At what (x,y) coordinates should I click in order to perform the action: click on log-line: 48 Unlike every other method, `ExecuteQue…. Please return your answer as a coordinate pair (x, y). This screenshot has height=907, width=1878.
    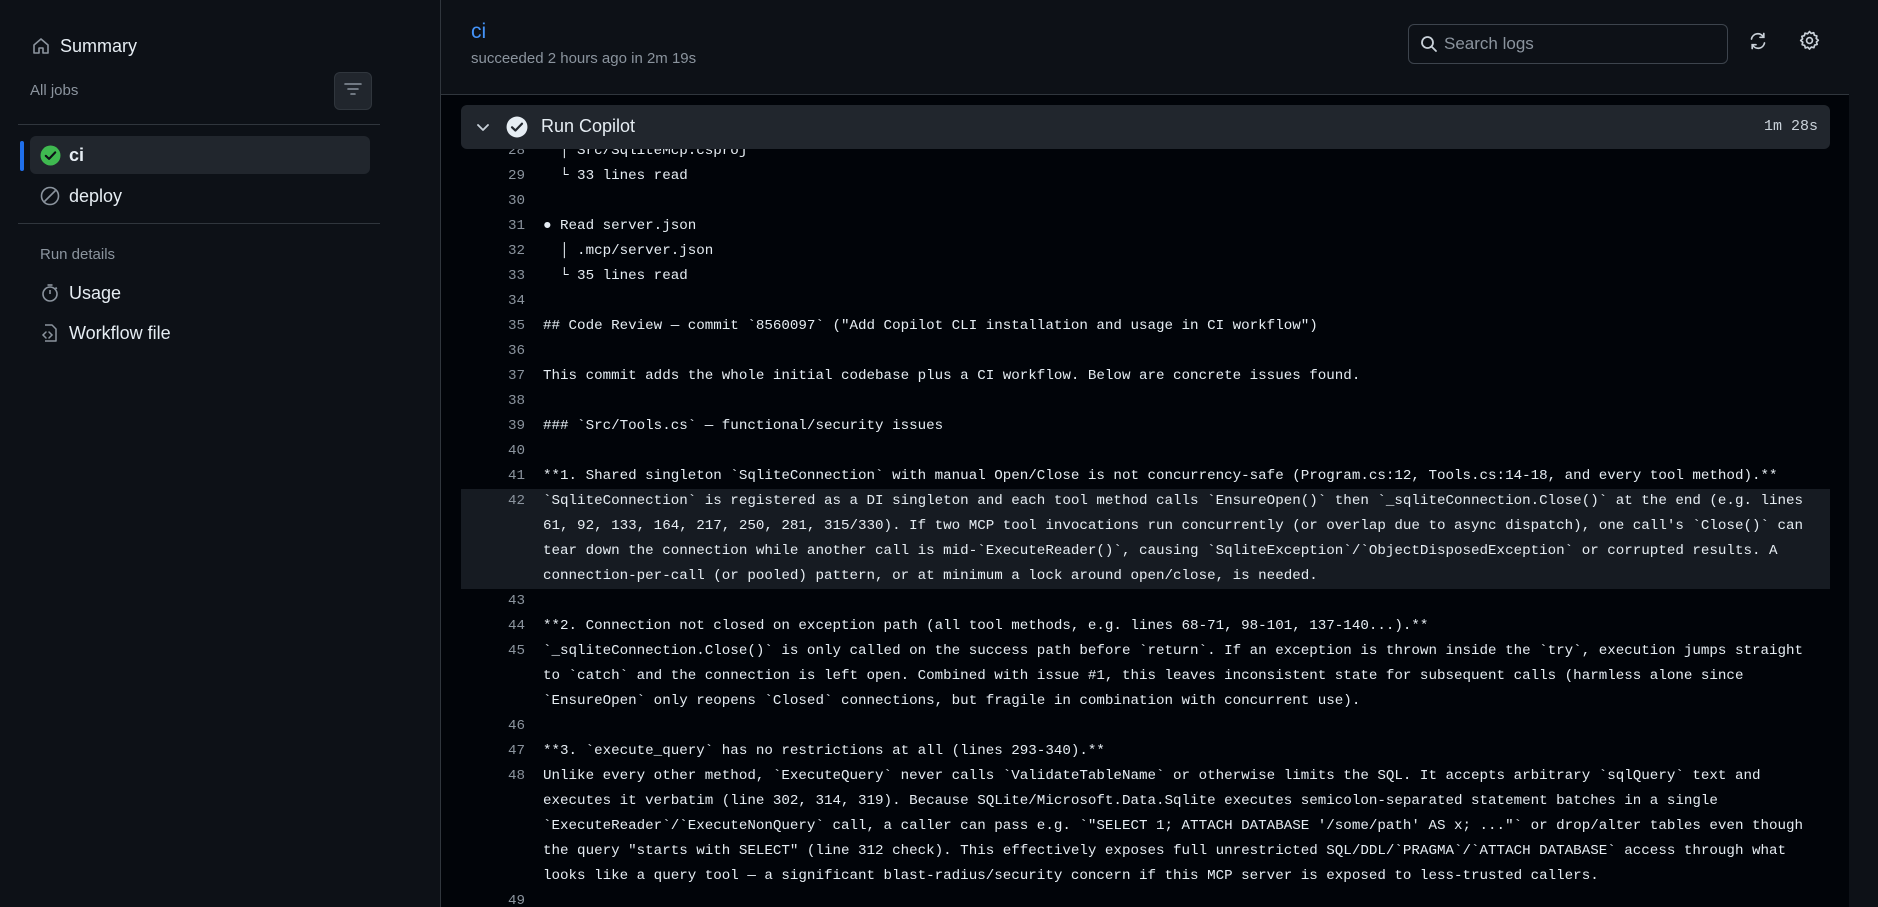
    Looking at the image, I should click on (1145, 826).